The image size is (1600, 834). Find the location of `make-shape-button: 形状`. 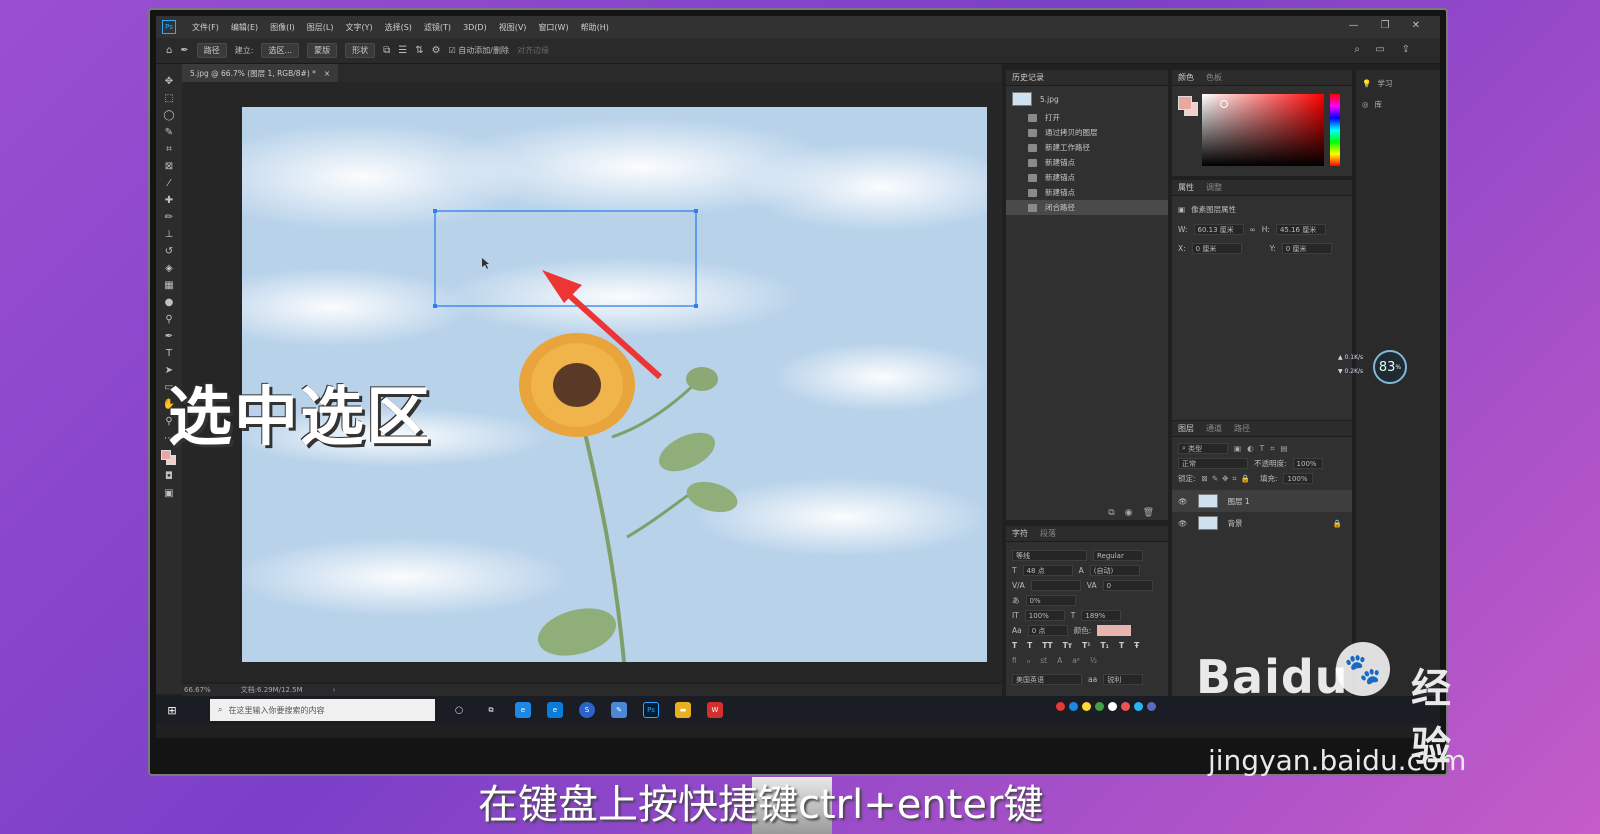

make-shape-button: 形状 is located at coordinates (360, 50).